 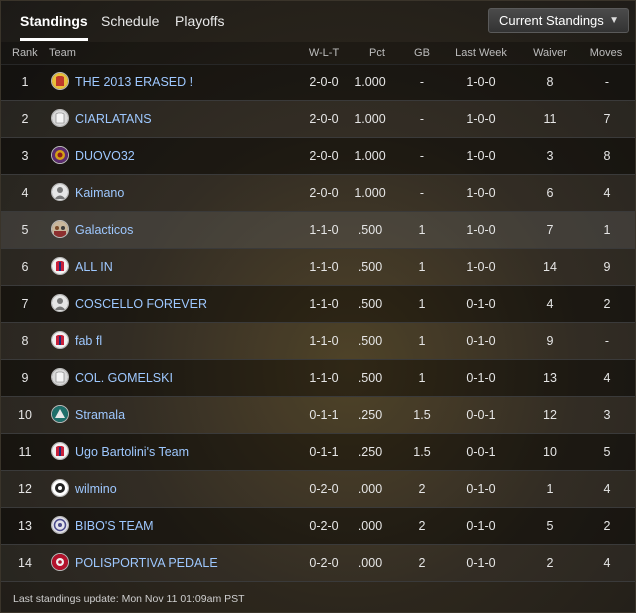 What do you see at coordinates (130, 21) in the screenshot?
I see `tab-schedule: Schedule` at bounding box center [130, 21].